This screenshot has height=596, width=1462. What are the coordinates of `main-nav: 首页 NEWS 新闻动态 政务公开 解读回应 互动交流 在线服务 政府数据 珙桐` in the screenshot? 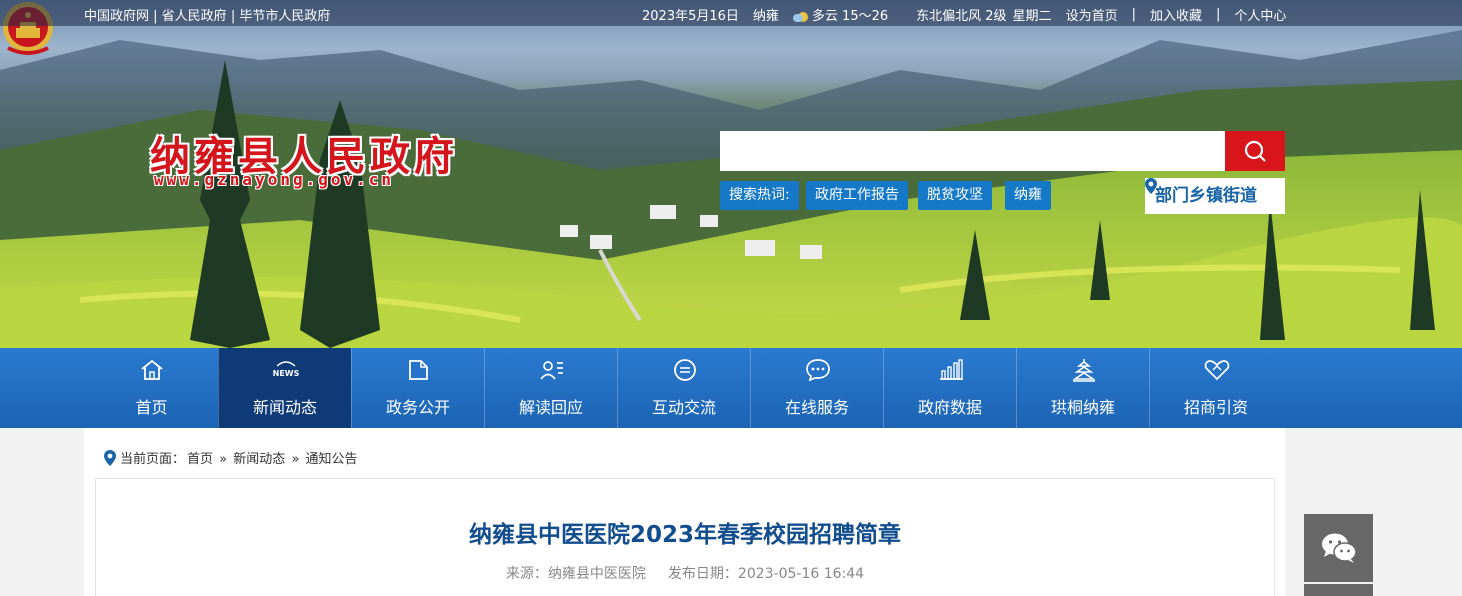 It's located at (731, 388).